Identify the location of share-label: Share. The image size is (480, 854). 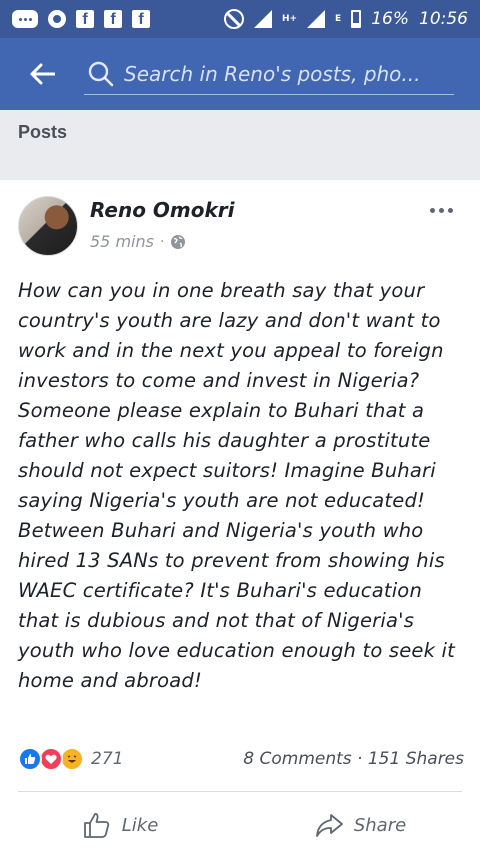
(380, 825).